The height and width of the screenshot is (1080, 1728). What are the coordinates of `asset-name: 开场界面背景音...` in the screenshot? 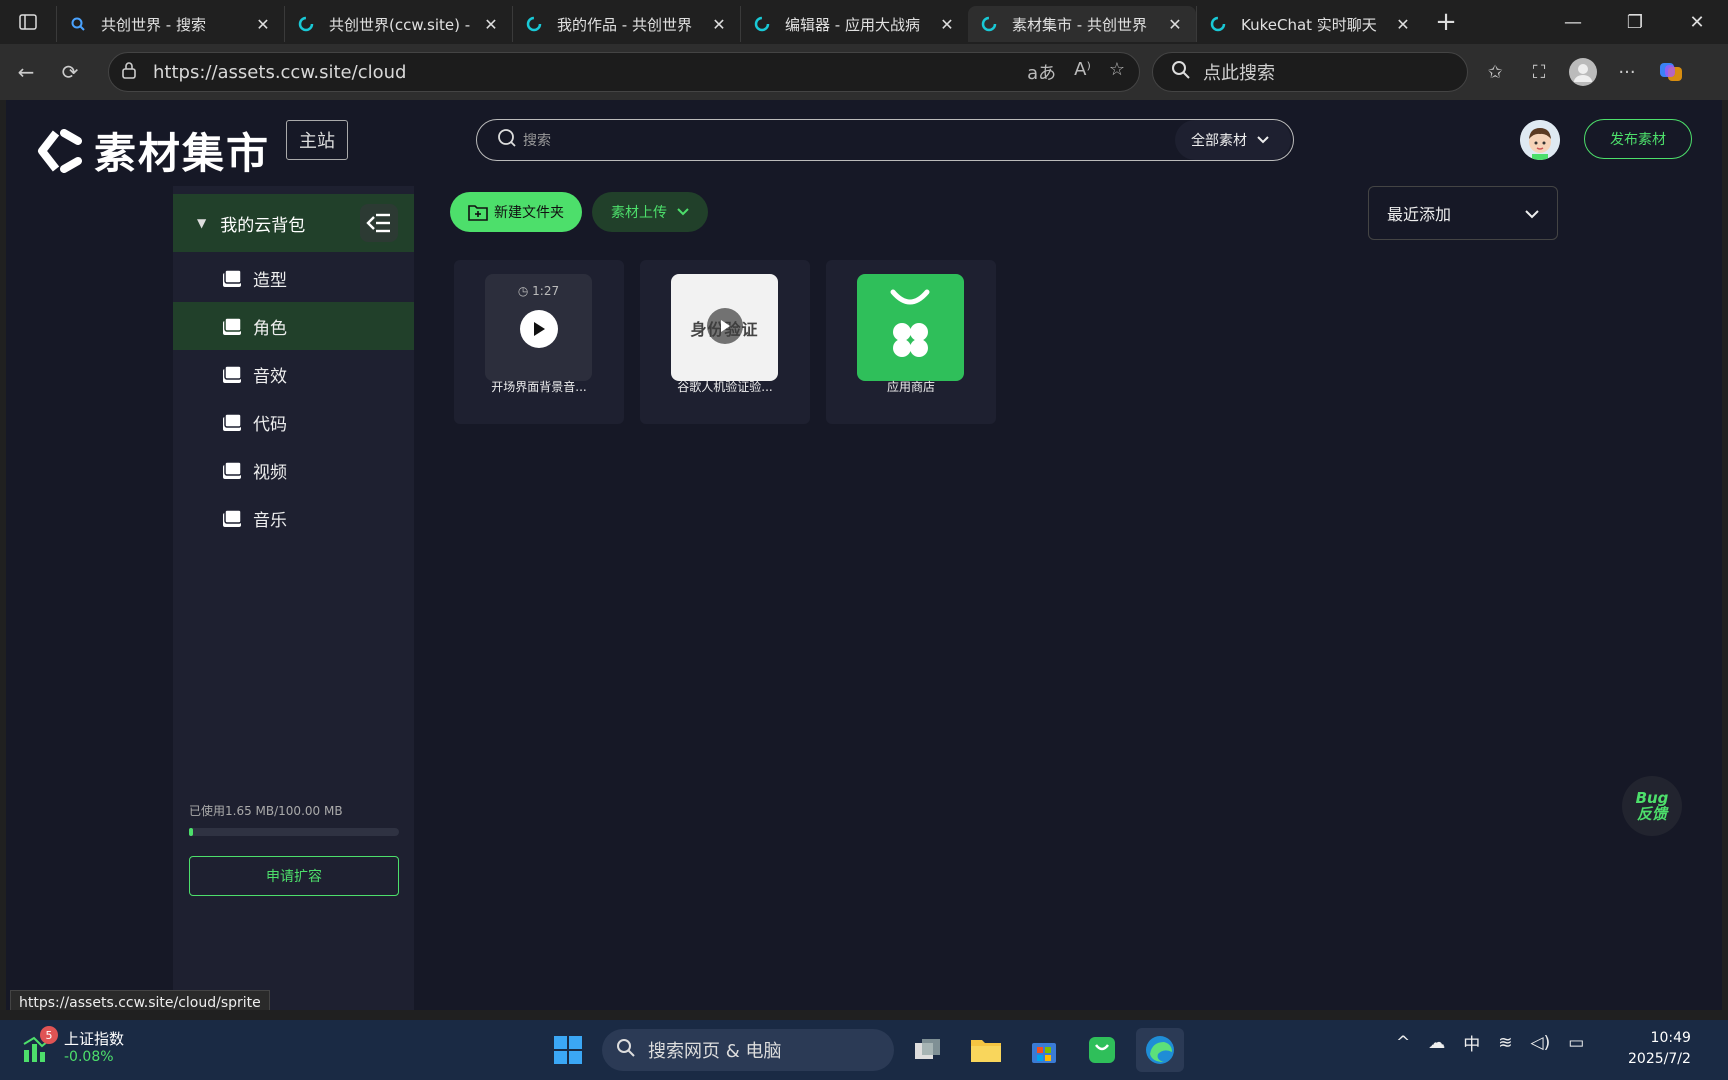 It's located at (539, 387).